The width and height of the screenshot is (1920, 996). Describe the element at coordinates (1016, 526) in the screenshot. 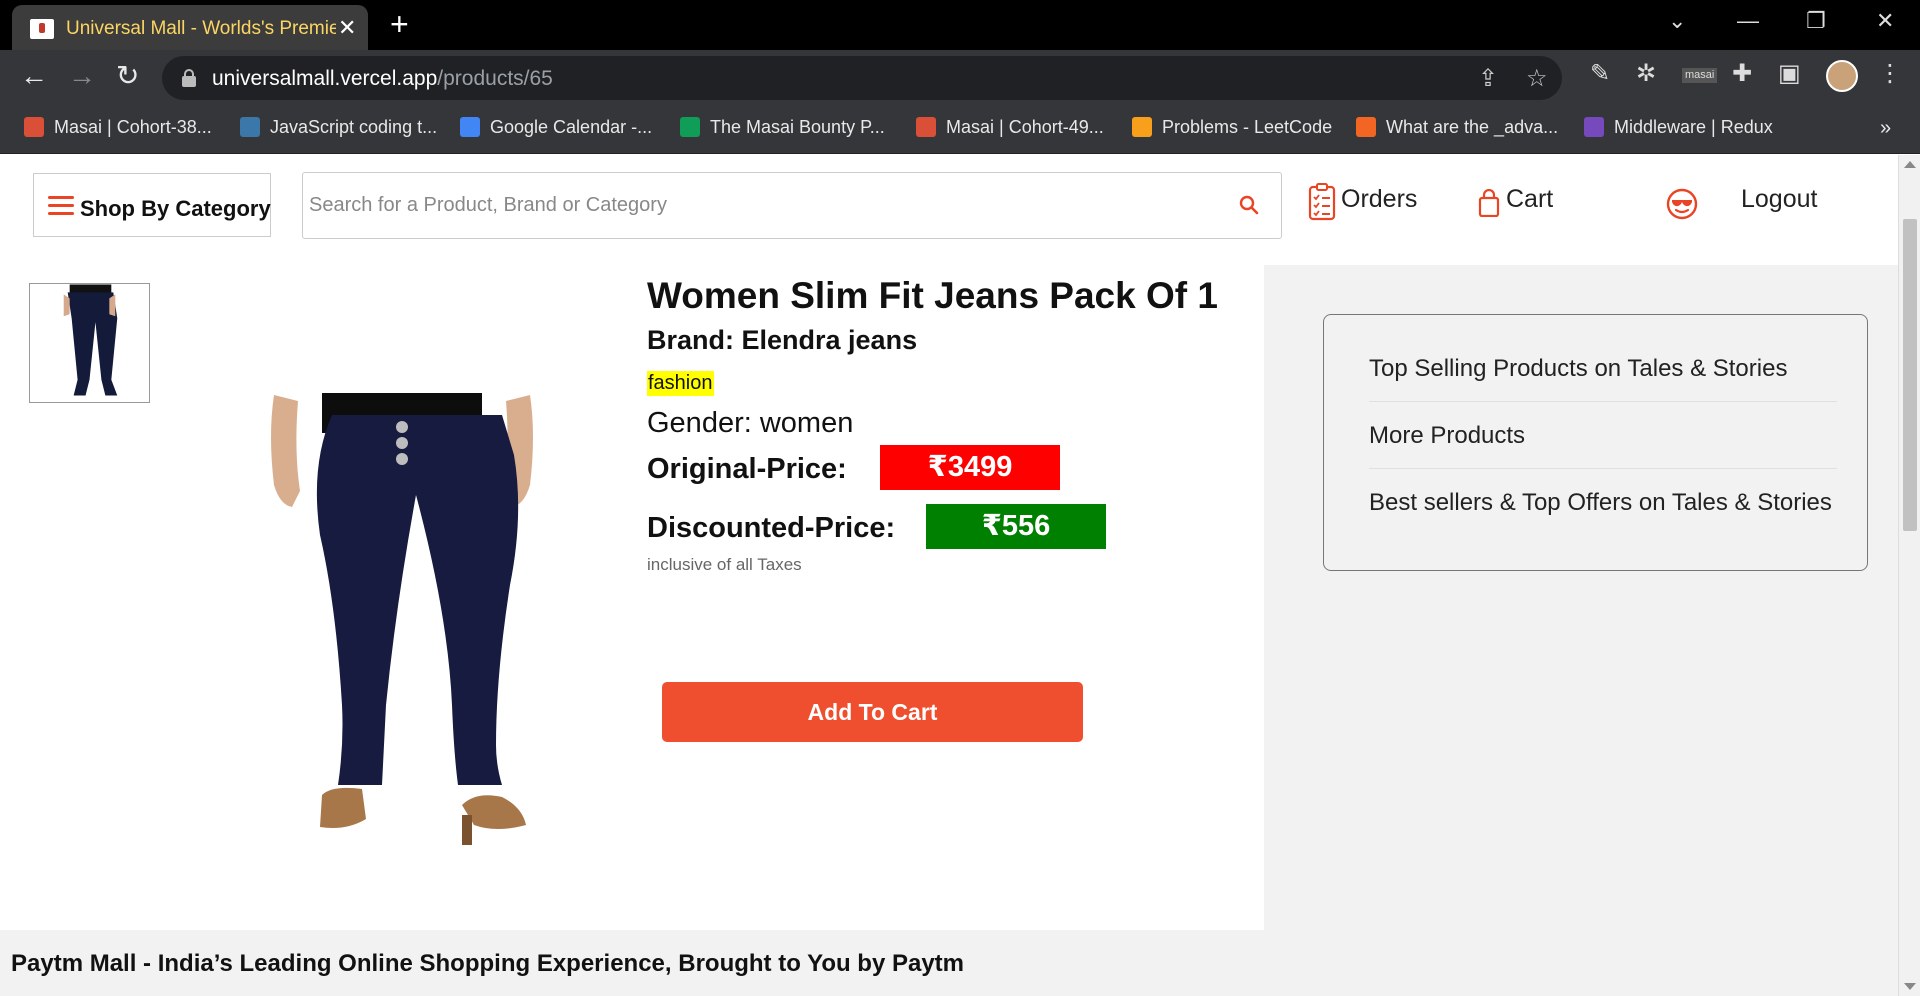

I see `discounted-price-badge: ₹556` at that location.